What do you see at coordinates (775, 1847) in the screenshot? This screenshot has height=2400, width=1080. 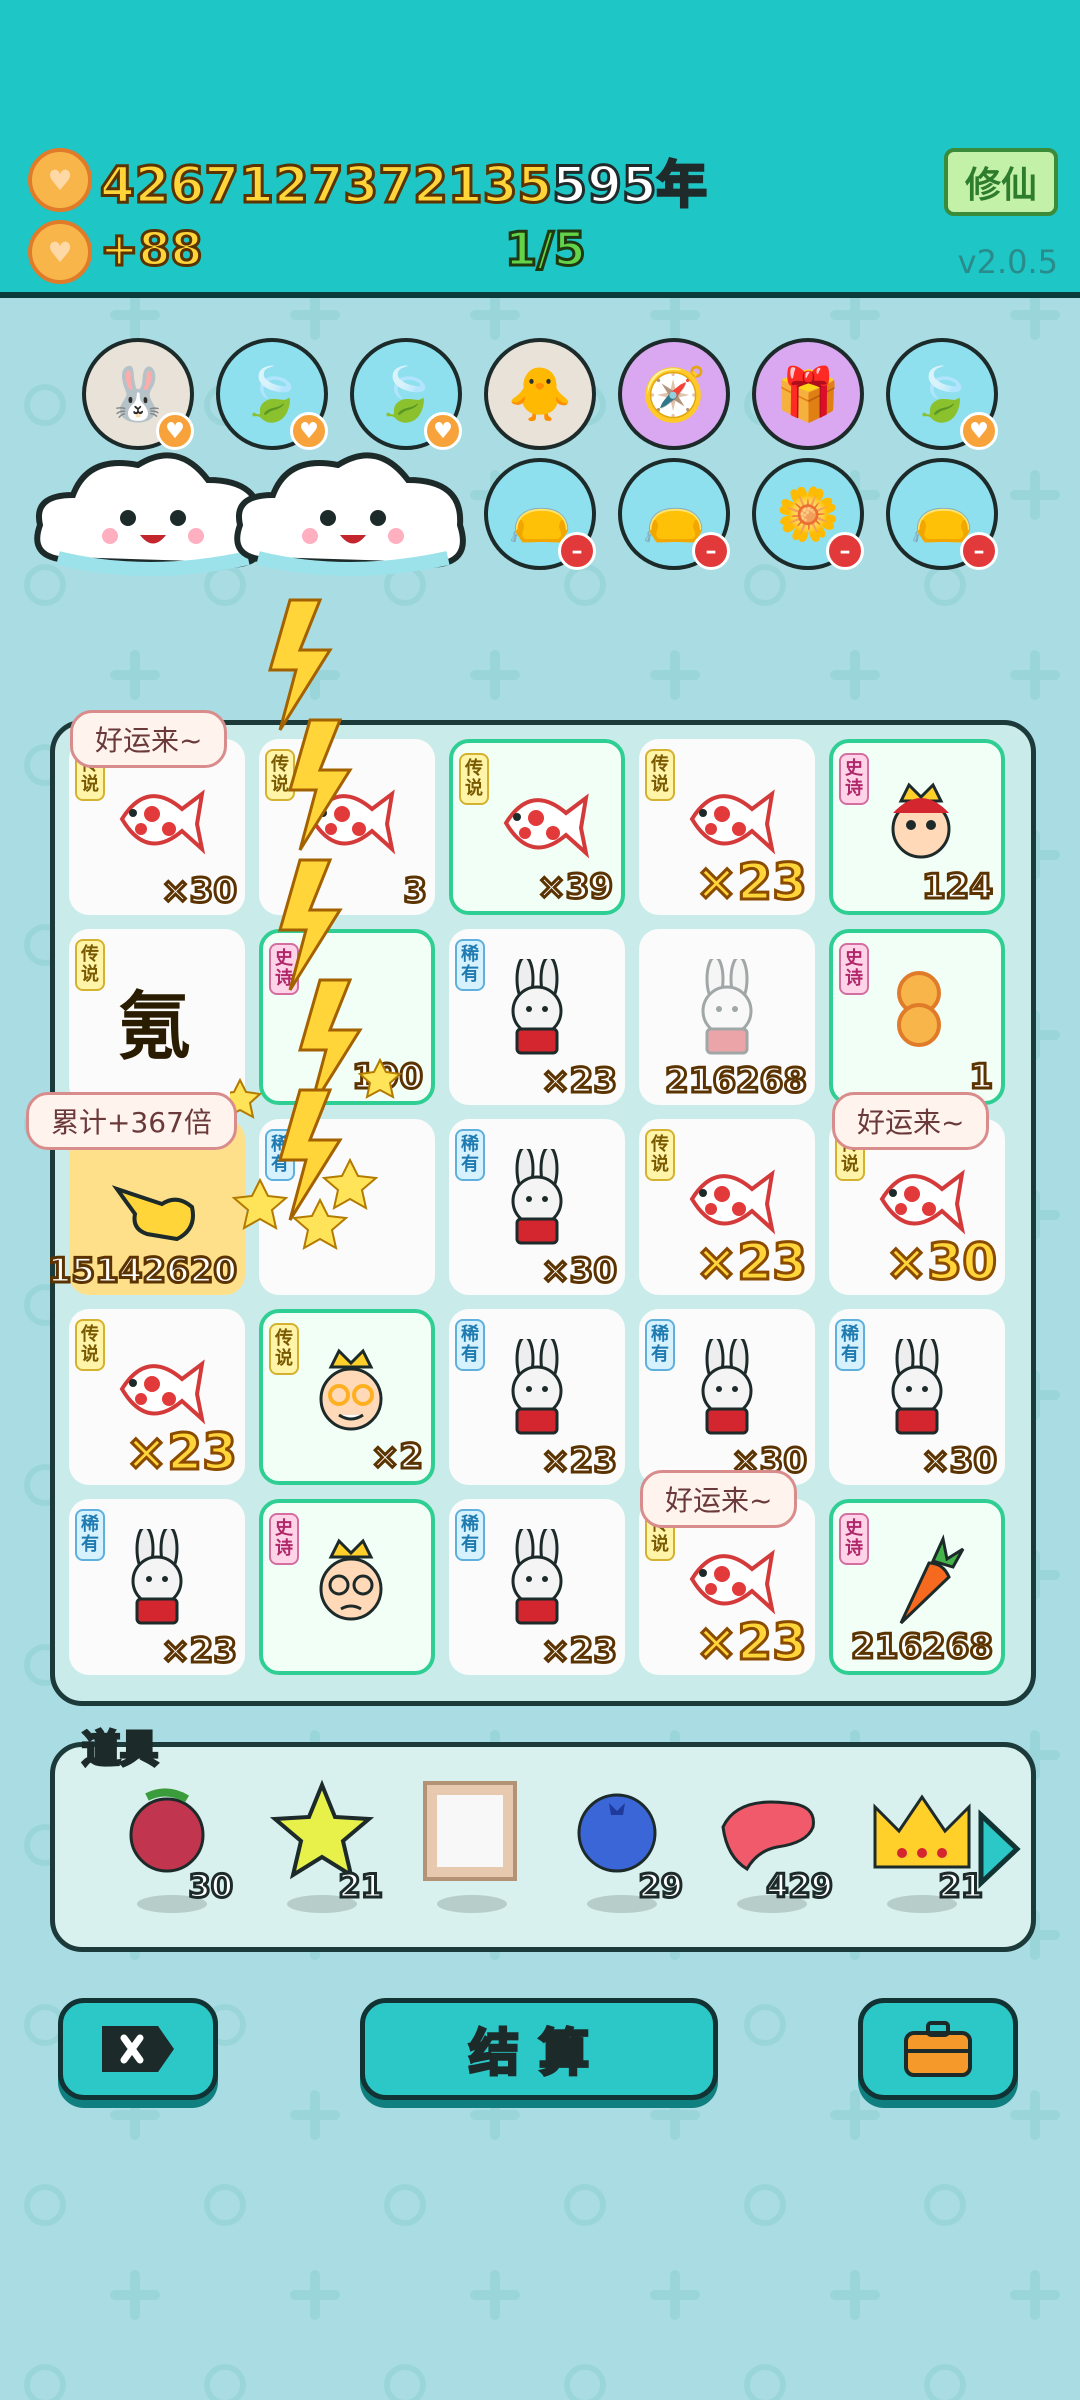 I see `tool-slot: 429` at bounding box center [775, 1847].